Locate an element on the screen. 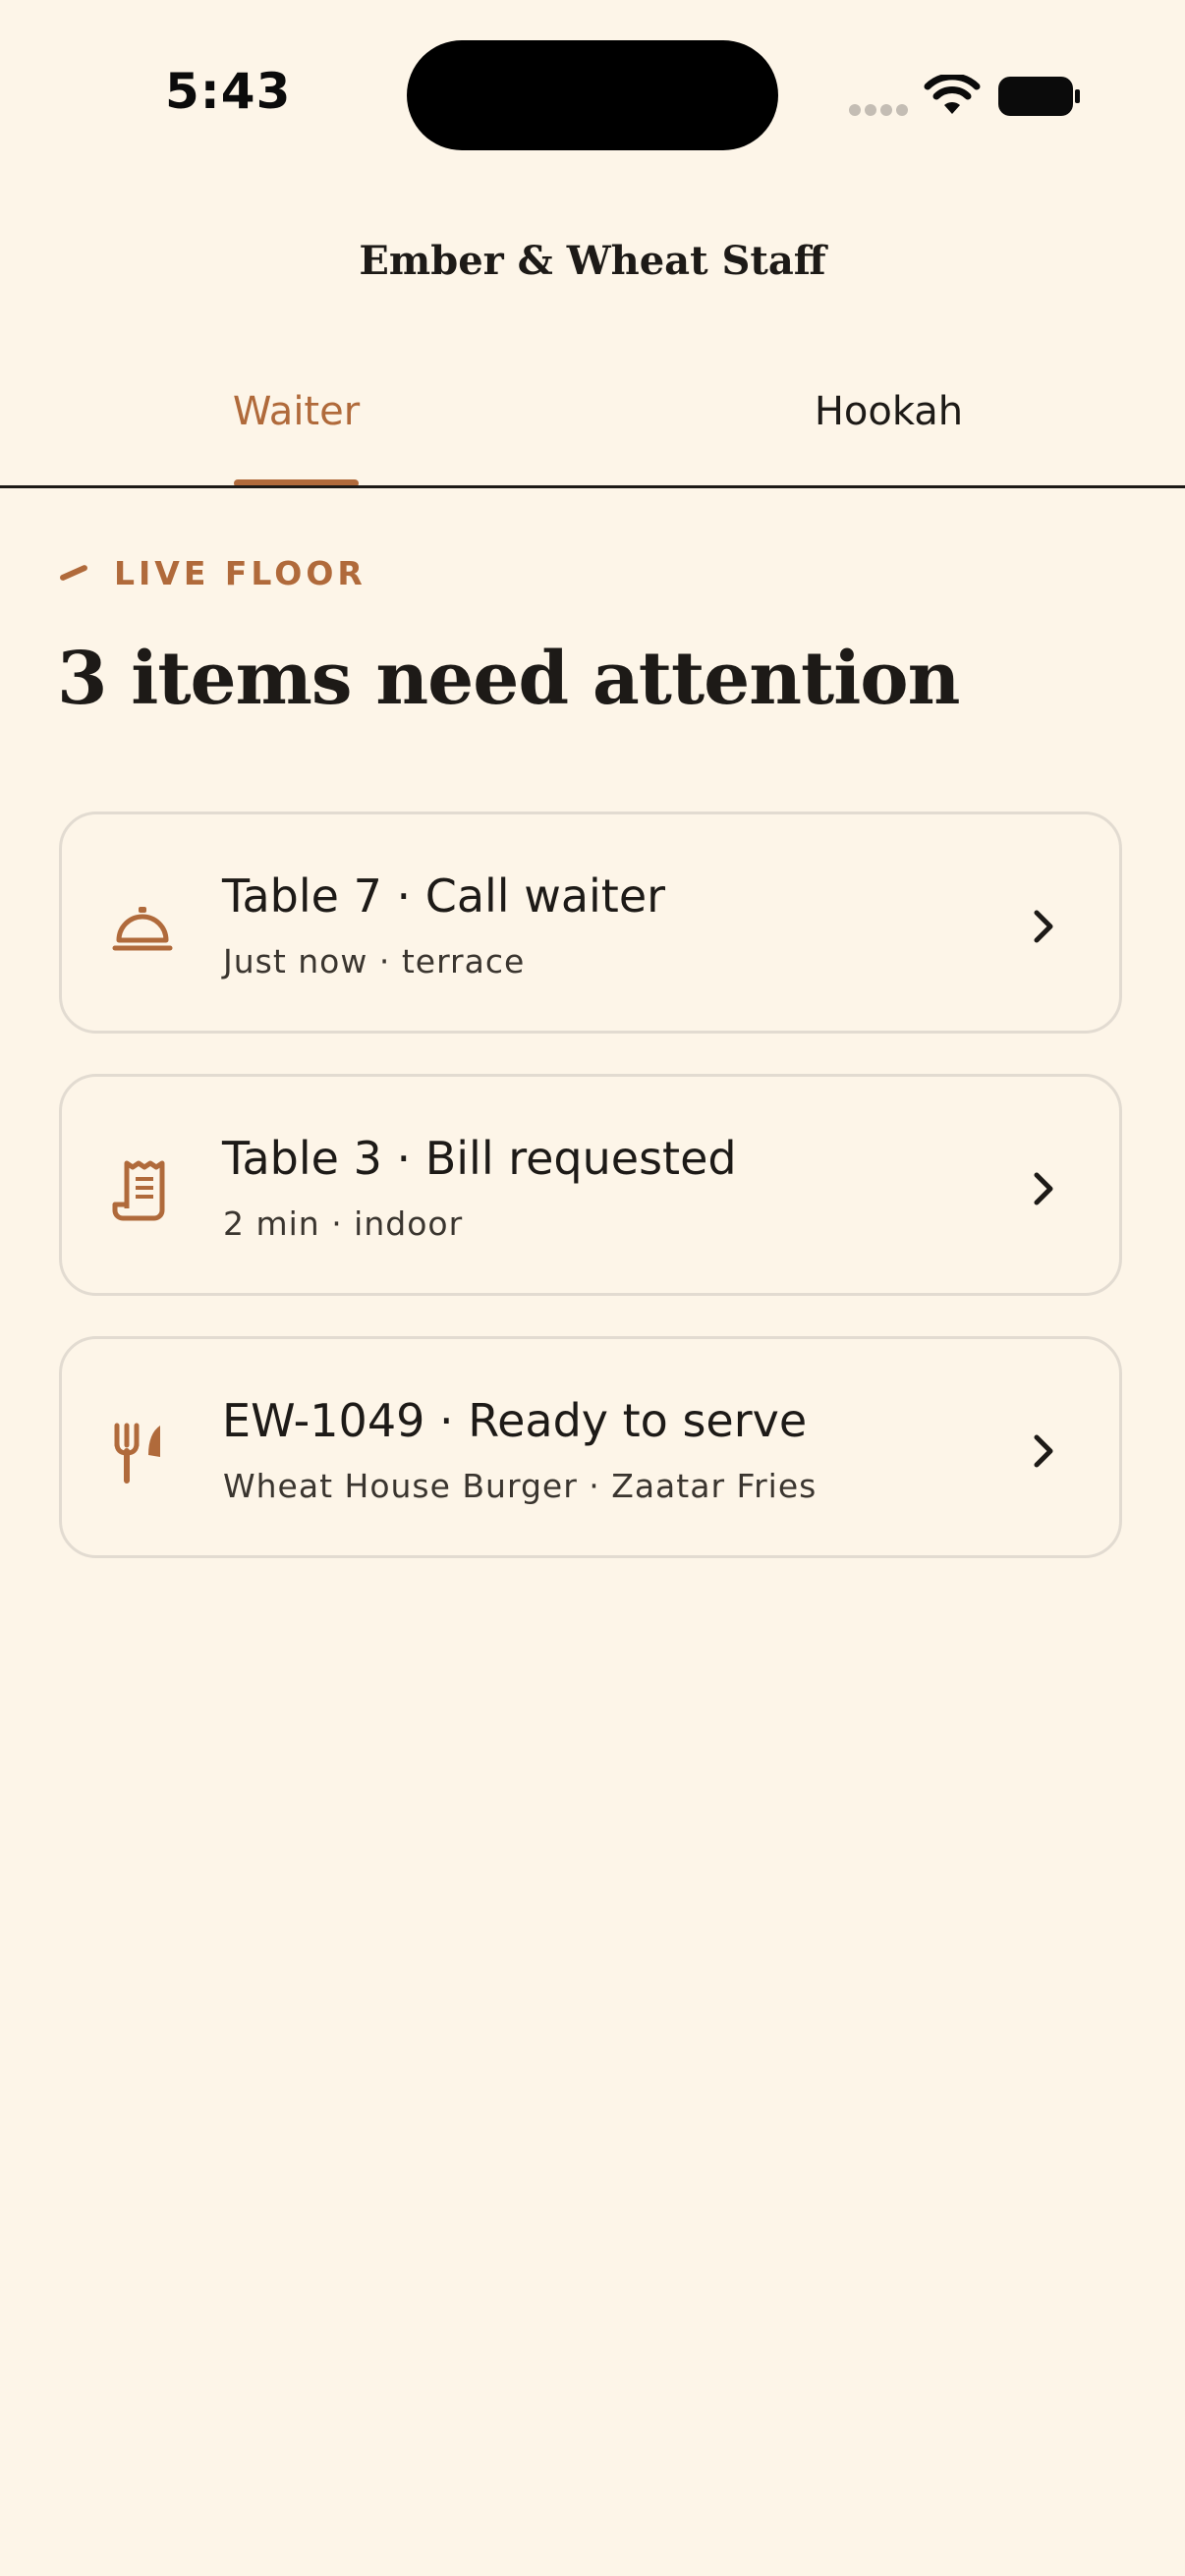 The height and width of the screenshot is (2576, 1185). dynamic-island is located at coordinates (592, 95).